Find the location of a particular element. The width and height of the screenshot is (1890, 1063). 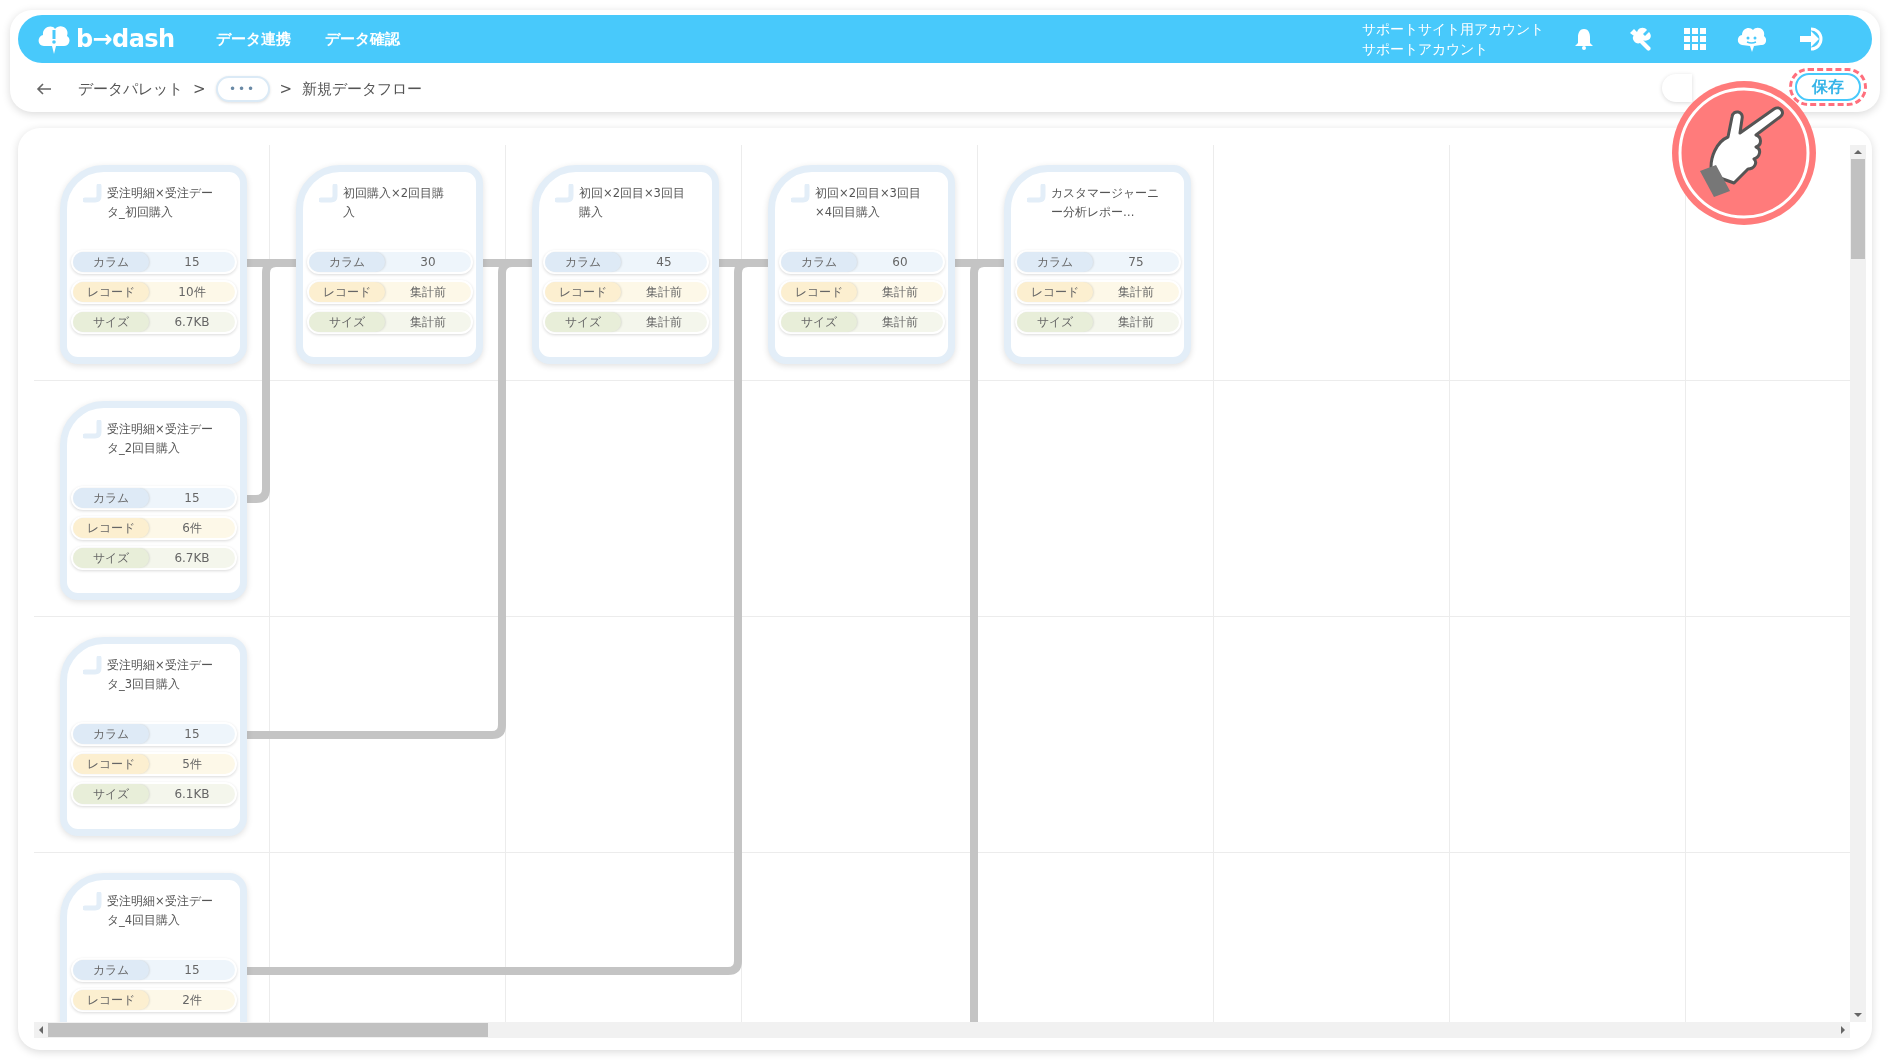

node-title: 初回購入×2回目購入 is located at coordinates (394, 203).